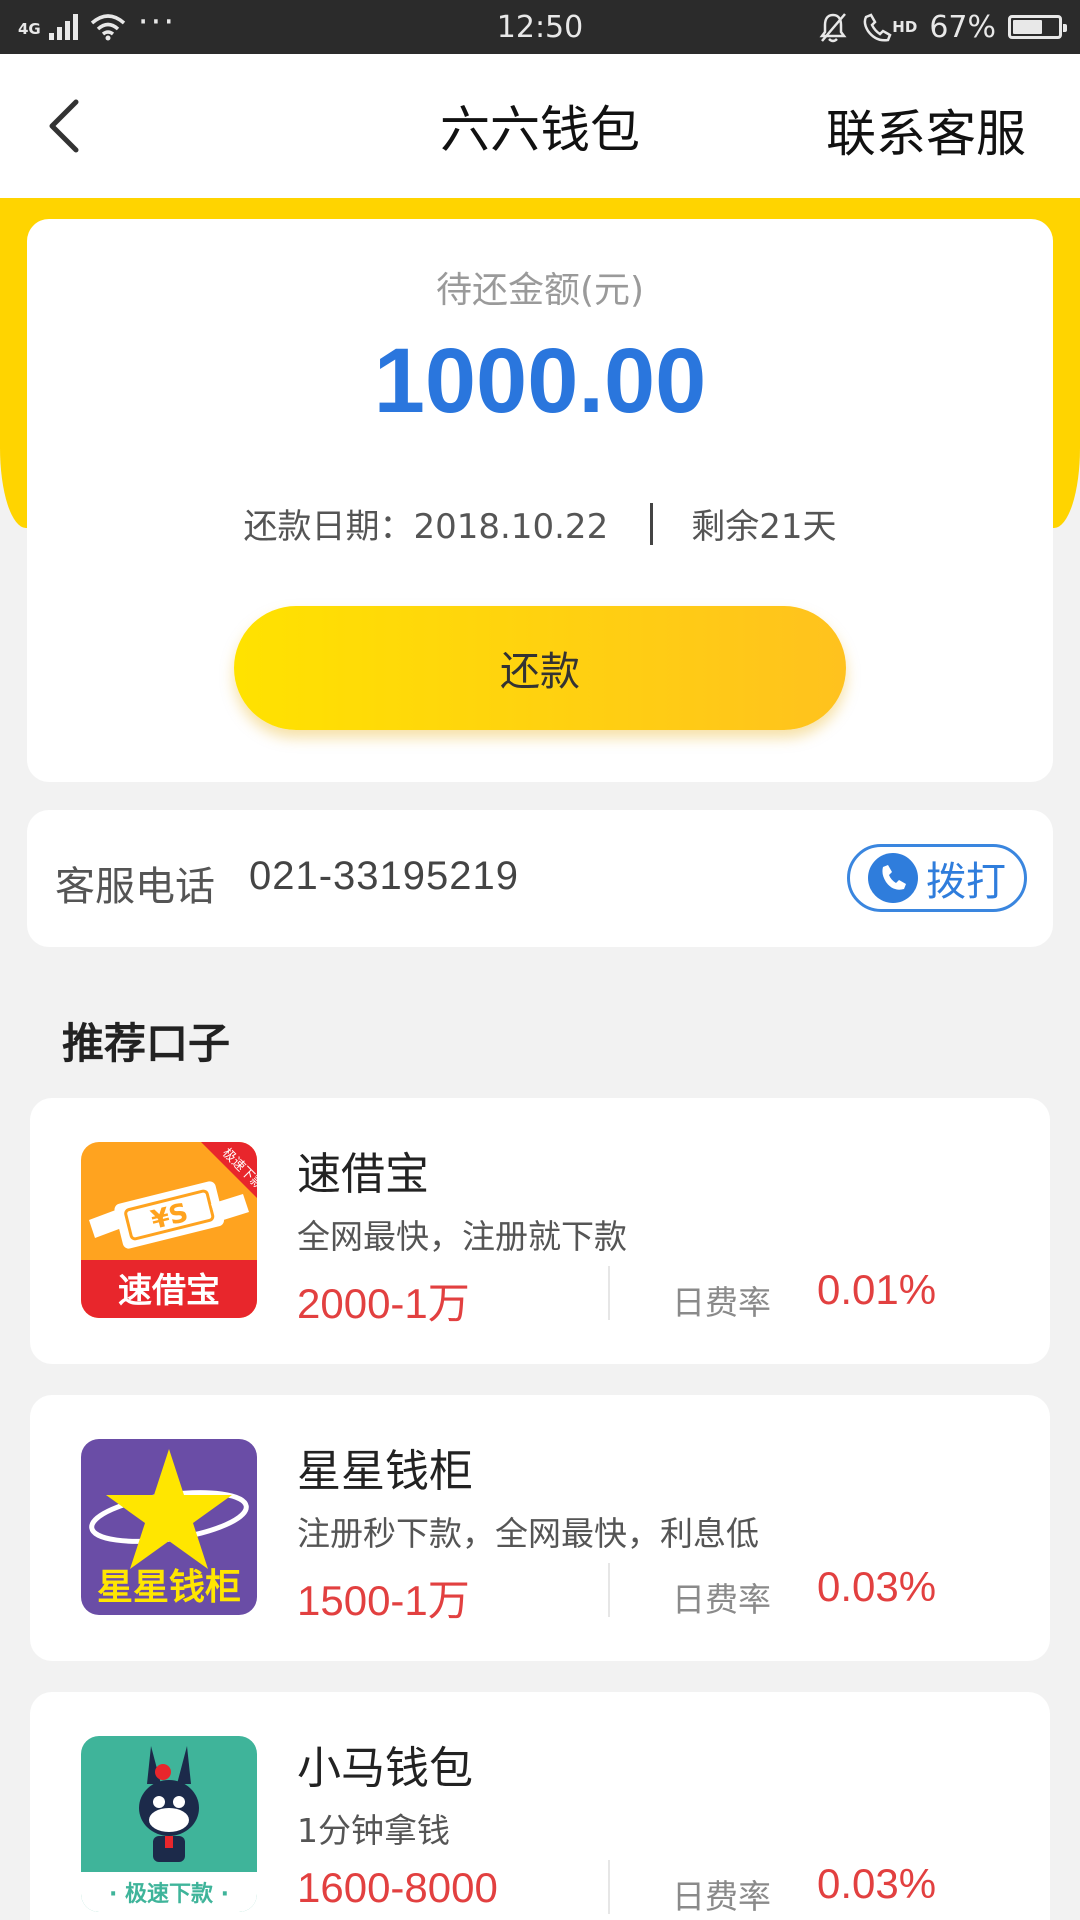 This screenshot has height=1920, width=1080. I want to click on meta-divider, so click(652, 523).